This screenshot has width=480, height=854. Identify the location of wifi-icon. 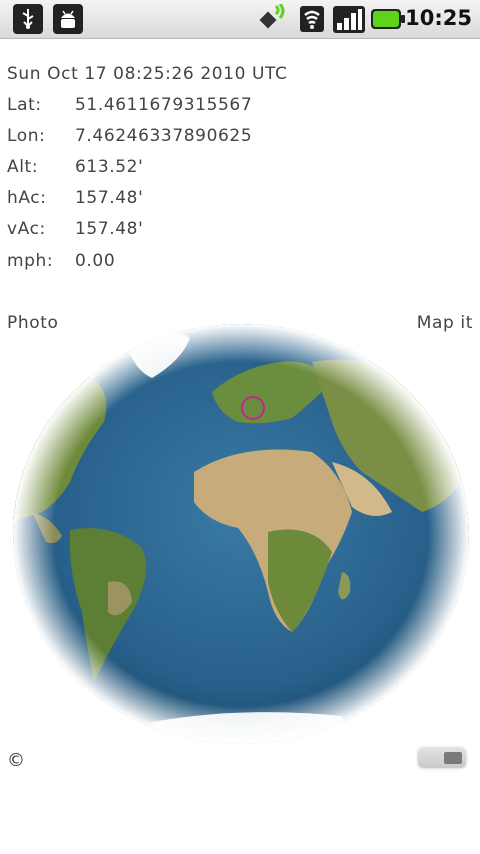
(312, 19).